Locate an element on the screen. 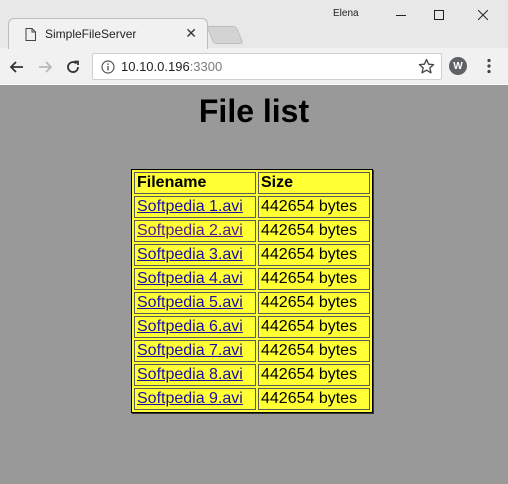  page-title: File list is located at coordinates (254, 111).